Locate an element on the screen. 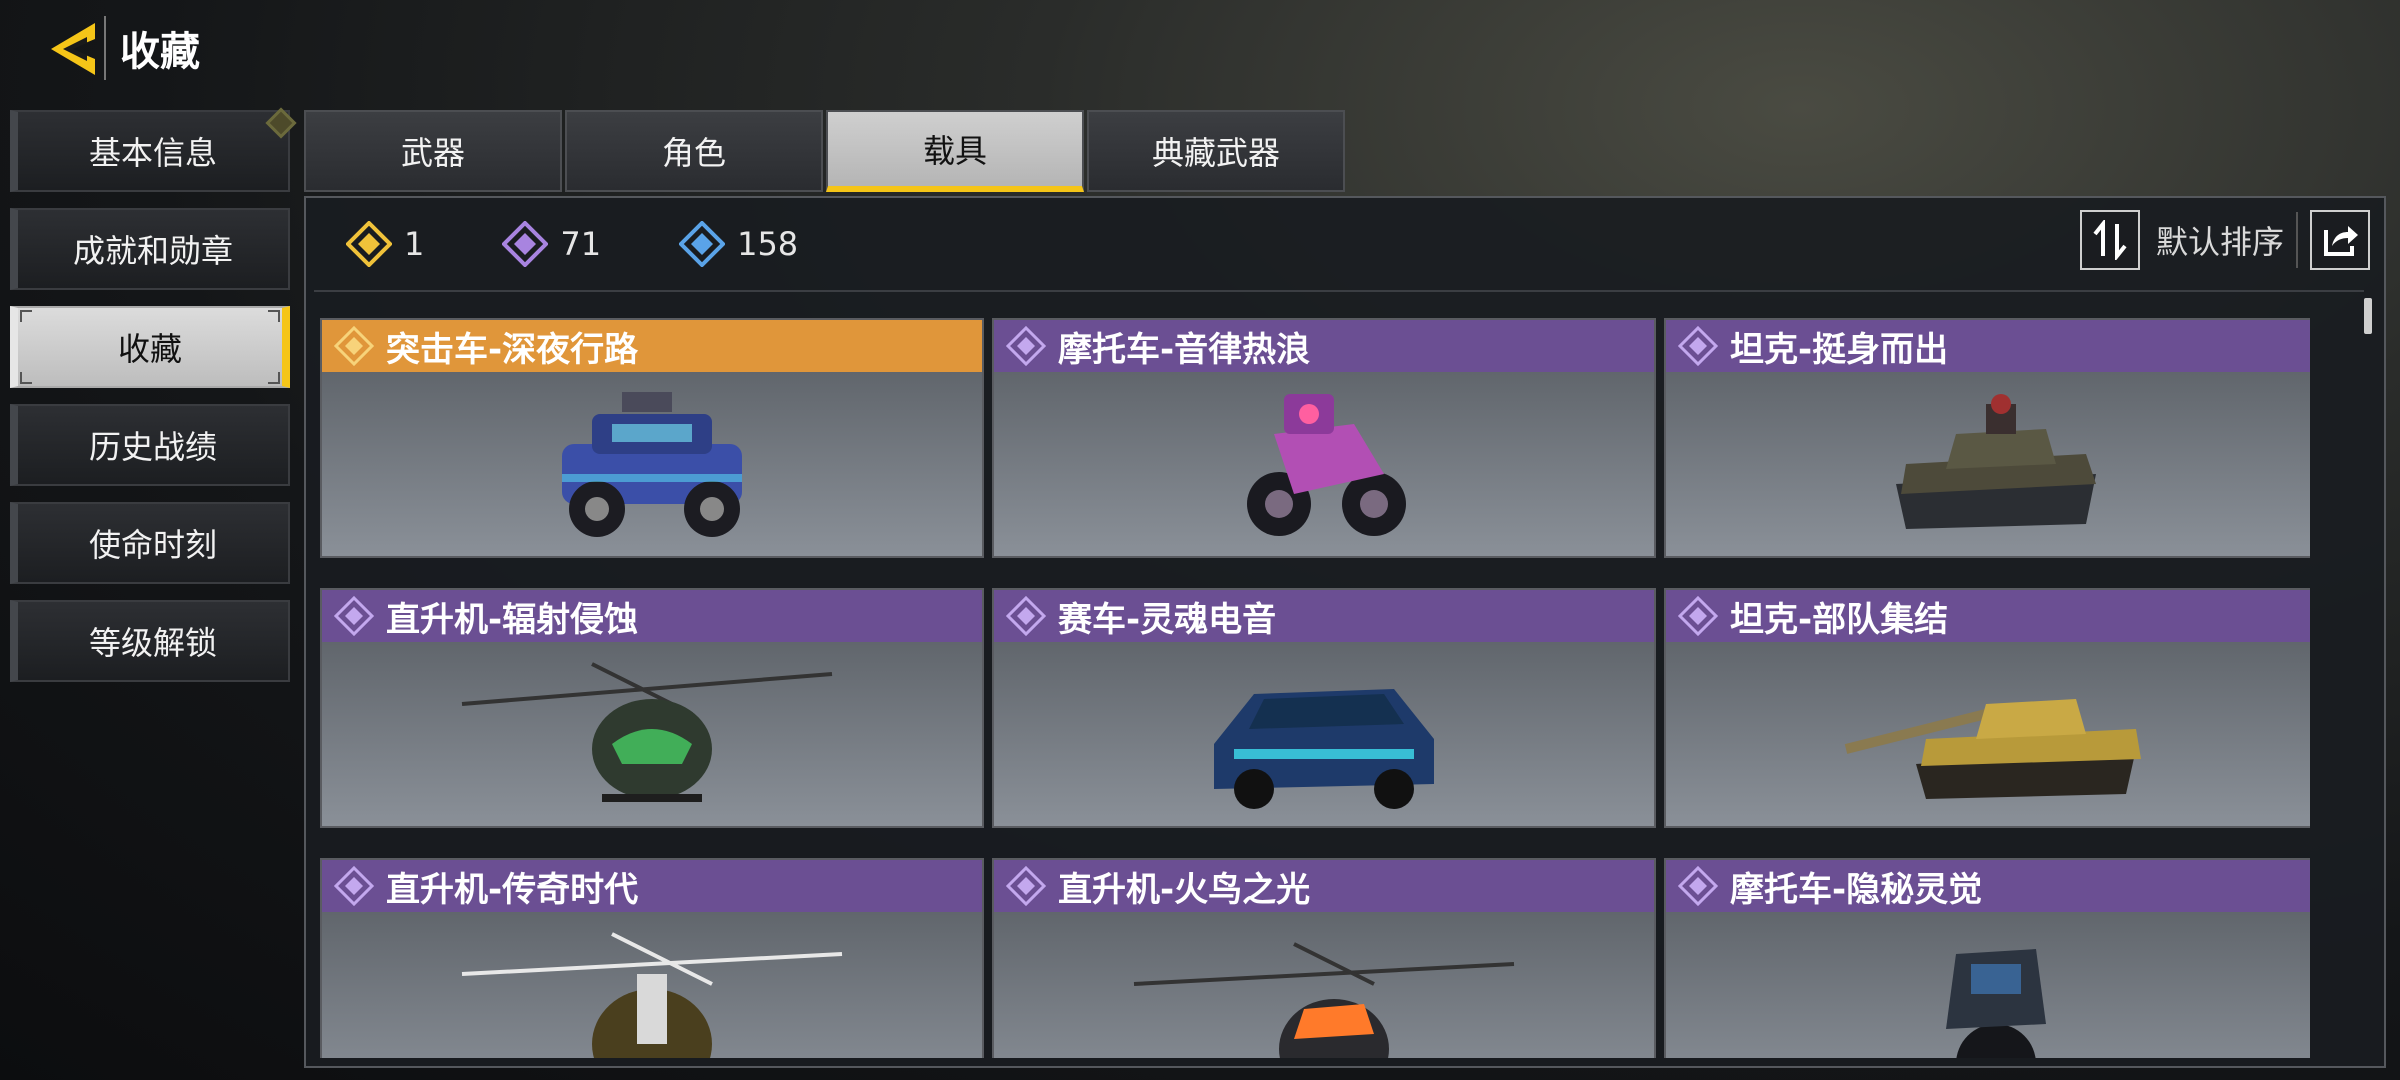  stat-legendary: 1 is located at coordinates (385, 244).